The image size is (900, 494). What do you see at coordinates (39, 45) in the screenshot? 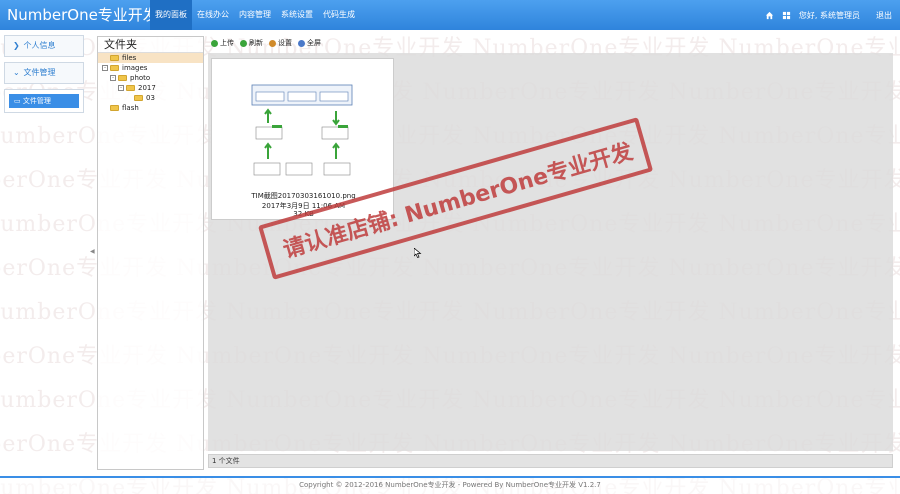
I see `sidebar-group-label: 个人信息` at bounding box center [39, 45].